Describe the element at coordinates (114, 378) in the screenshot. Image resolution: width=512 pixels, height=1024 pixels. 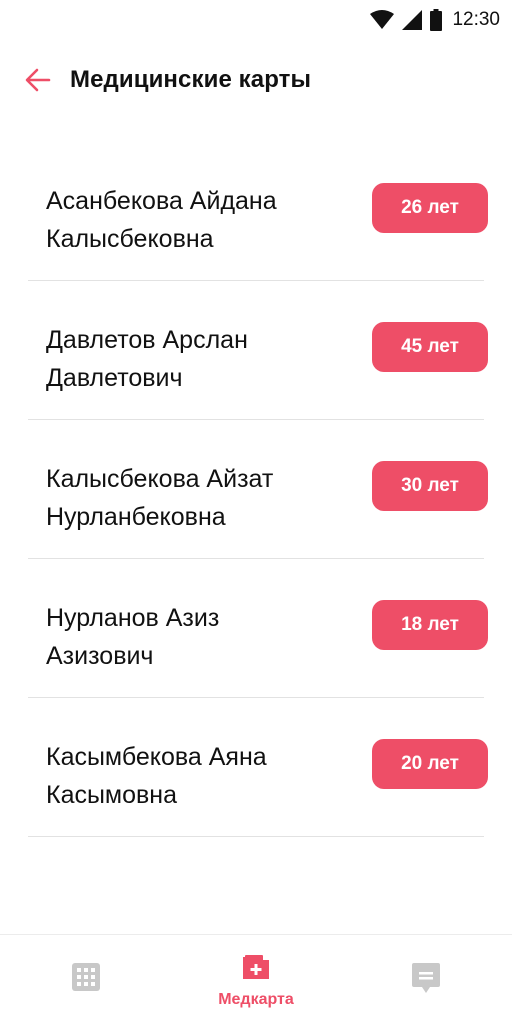
I see `patient-name-line2: Давлетович` at that location.